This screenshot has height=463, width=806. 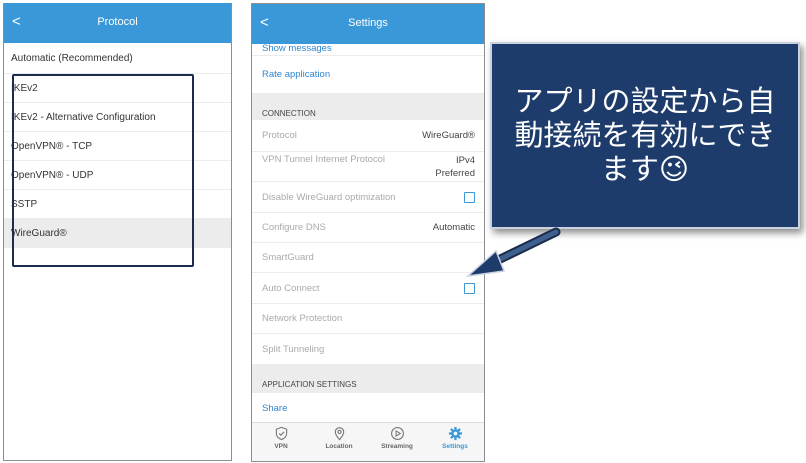 What do you see at coordinates (302, 318) in the screenshot?
I see `setting-label: Network Protection` at bounding box center [302, 318].